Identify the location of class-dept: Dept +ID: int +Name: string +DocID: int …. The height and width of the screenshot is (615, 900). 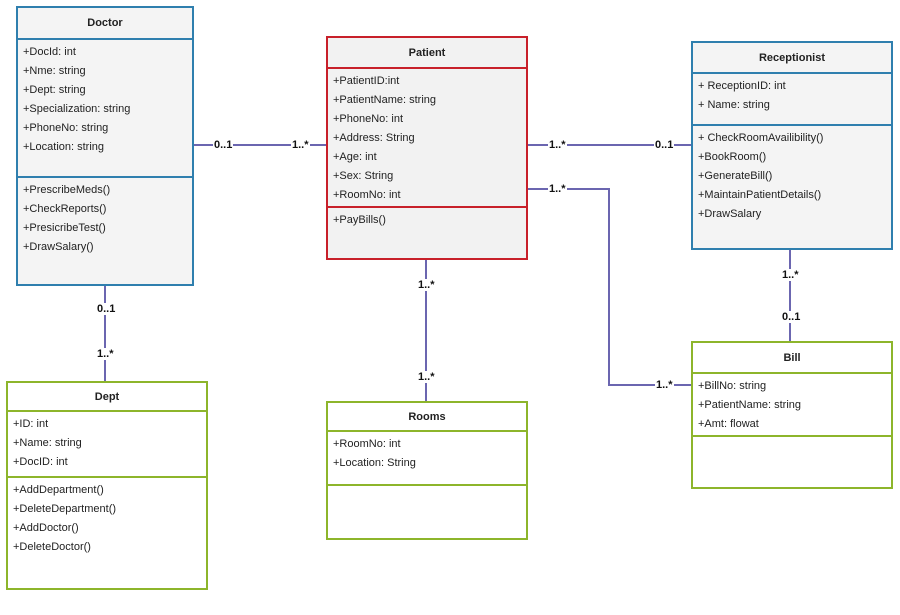
(107, 485).